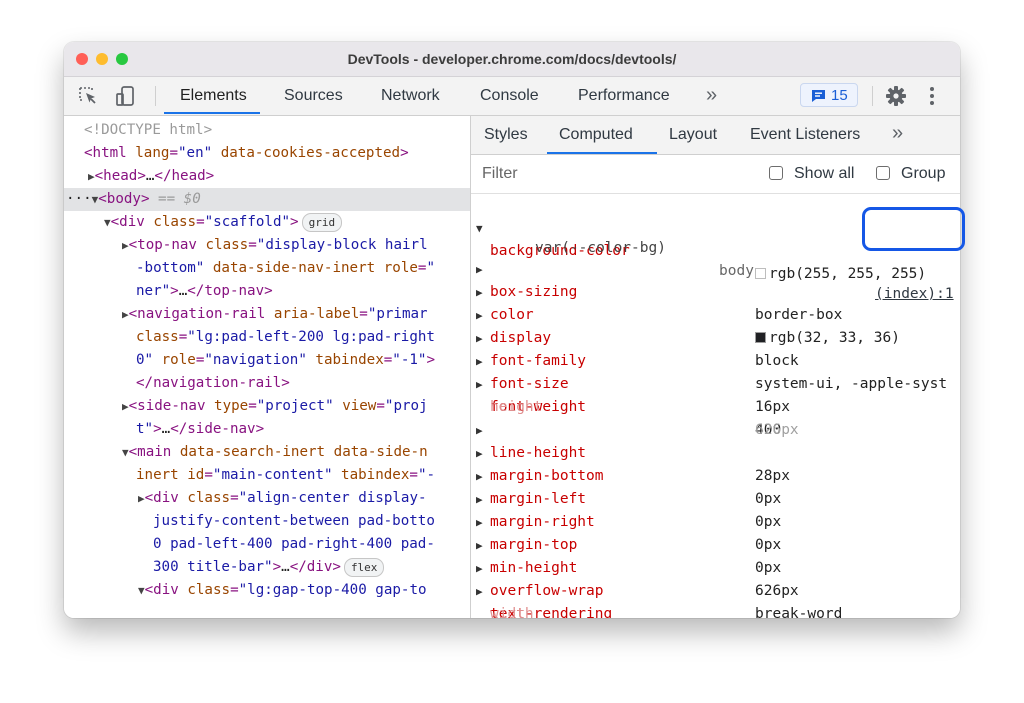 The height and width of the screenshot is (703, 1024). Describe the element at coordinates (267, 475) in the screenshot. I see `dom-node-main-cont: inert id="main-content" tabindex="-` at that location.